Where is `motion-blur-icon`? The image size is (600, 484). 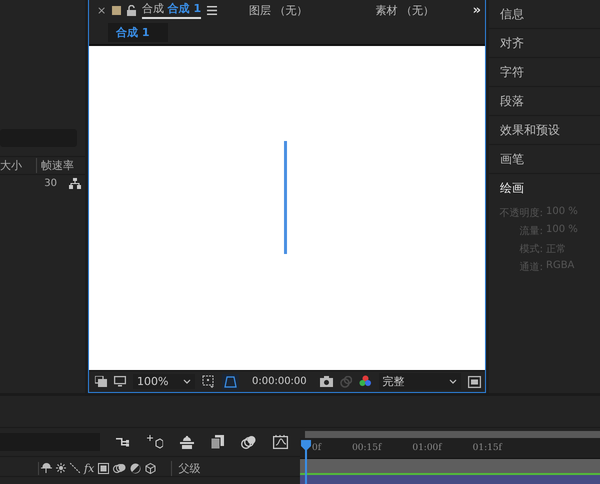
motion-blur-icon is located at coordinates (119, 468).